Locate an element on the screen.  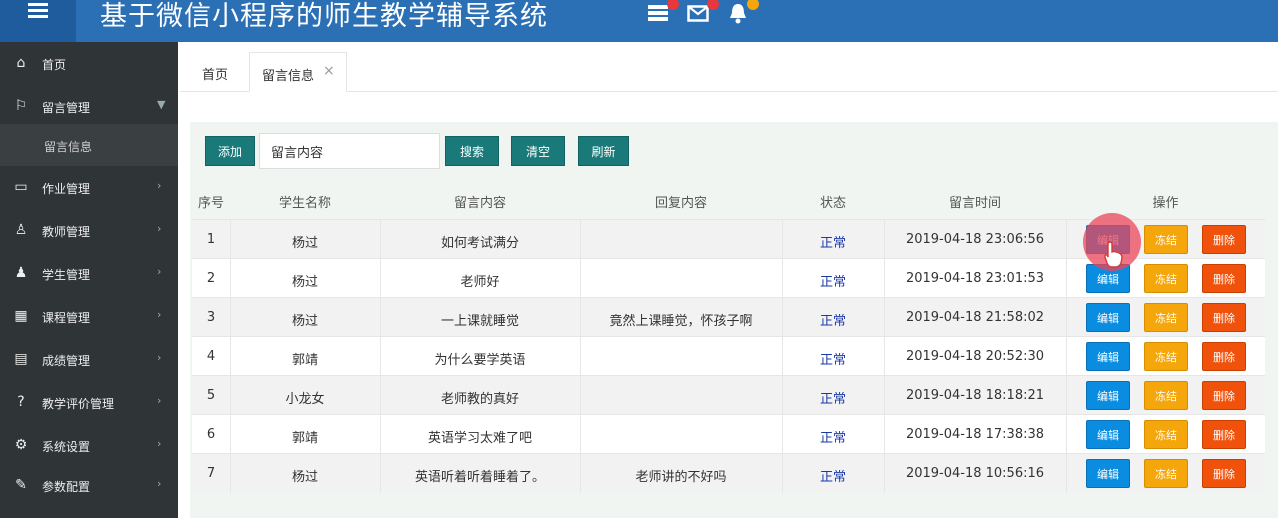
sidebar-subitem-message-info: 留言信息 is located at coordinates (89, 145).